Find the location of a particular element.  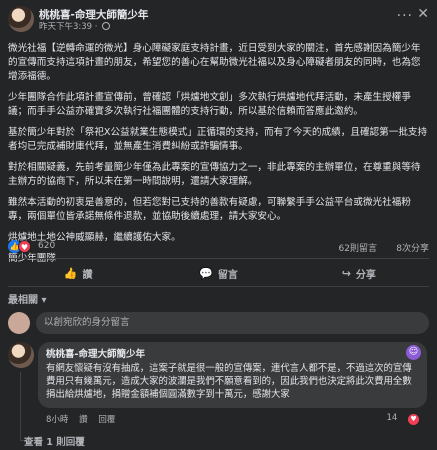

comment-composer: 以創宛欣的身分留言 is located at coordinates (218, 323).